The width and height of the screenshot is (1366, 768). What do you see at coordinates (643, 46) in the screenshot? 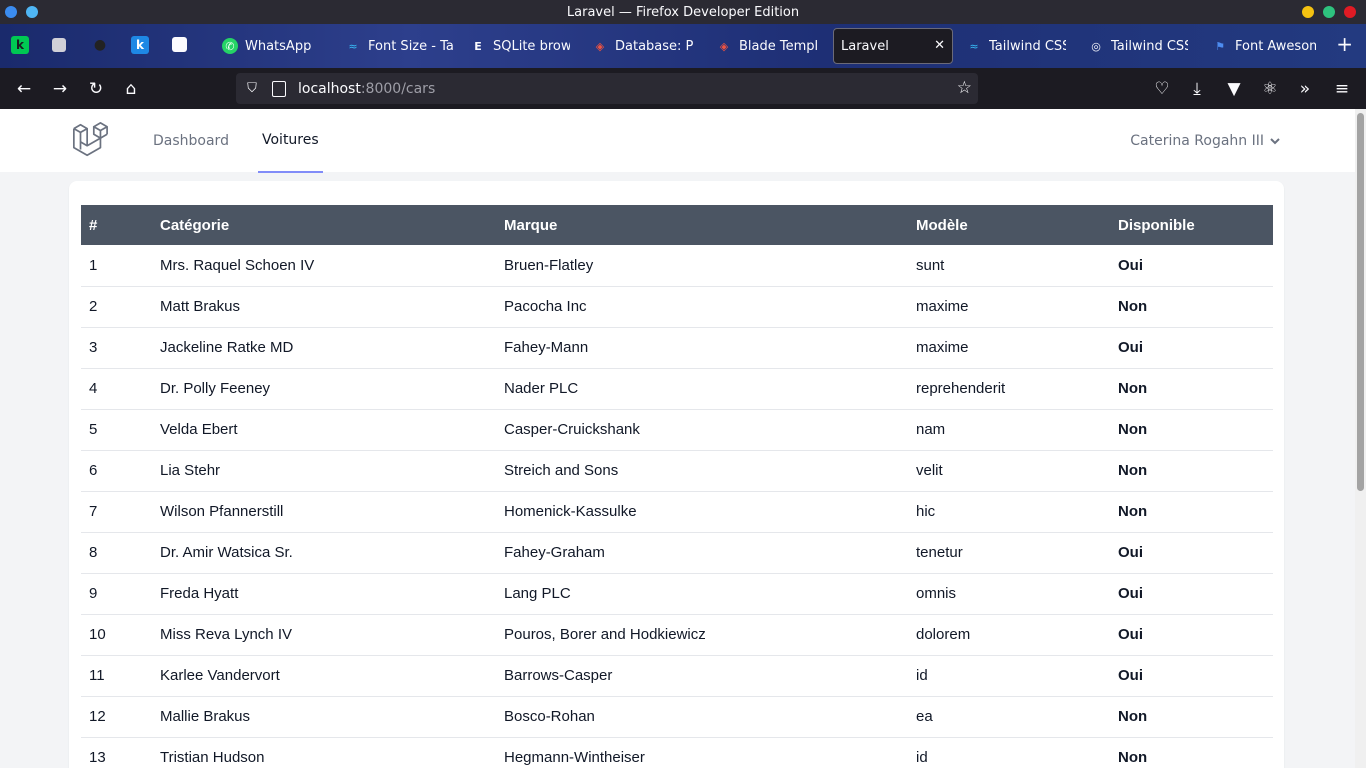
I see `tab-database: ◈ Database: P` at bounding box center [643, 46].